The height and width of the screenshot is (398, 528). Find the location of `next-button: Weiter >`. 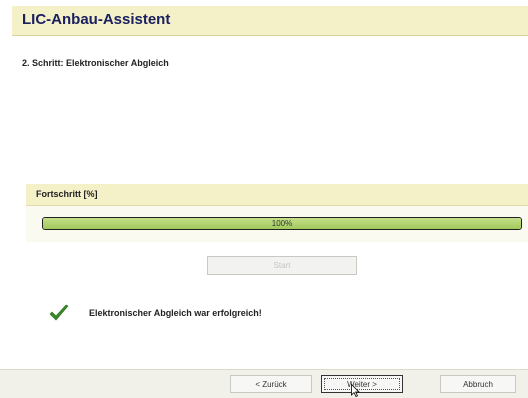

next-button: Weiter > is located at coordinates (362, 384).